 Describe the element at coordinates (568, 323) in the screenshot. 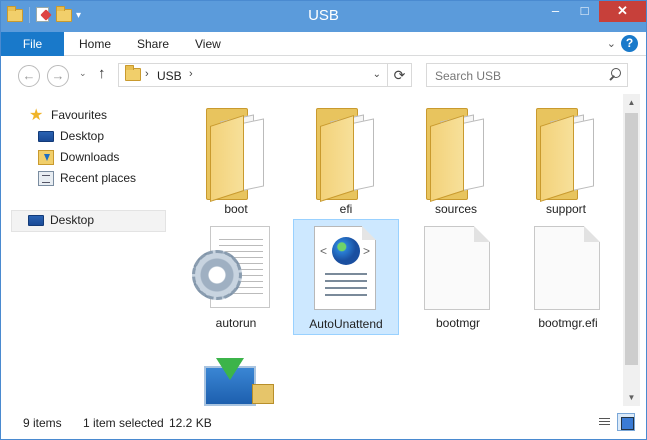

I see `file-name: bootmgr.efi` at that location.